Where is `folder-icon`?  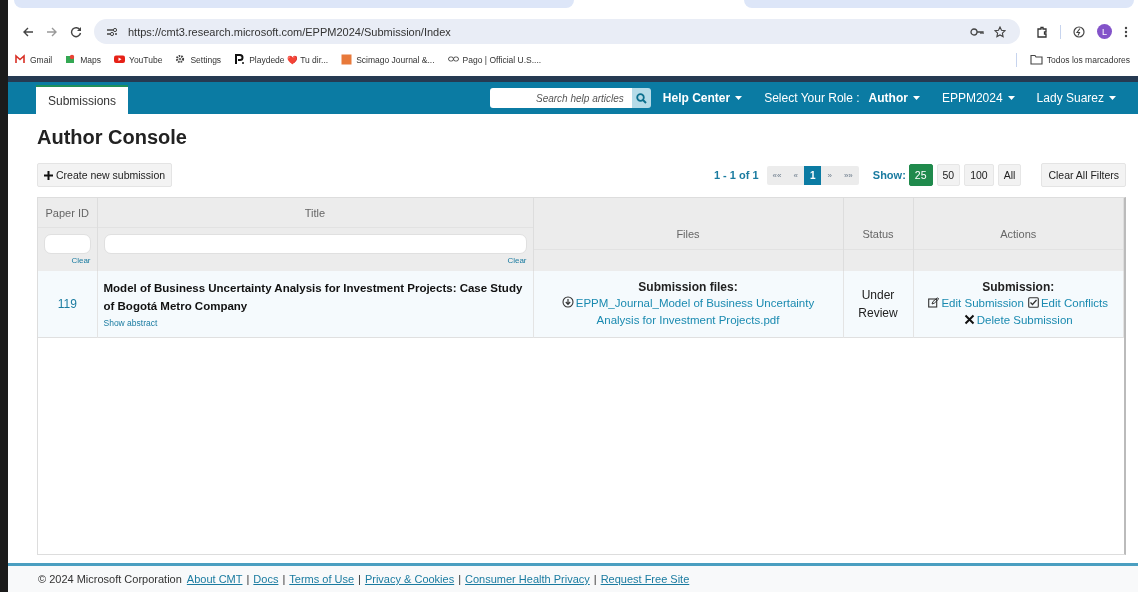 folder-icon is located at coordinates (1036, 59).